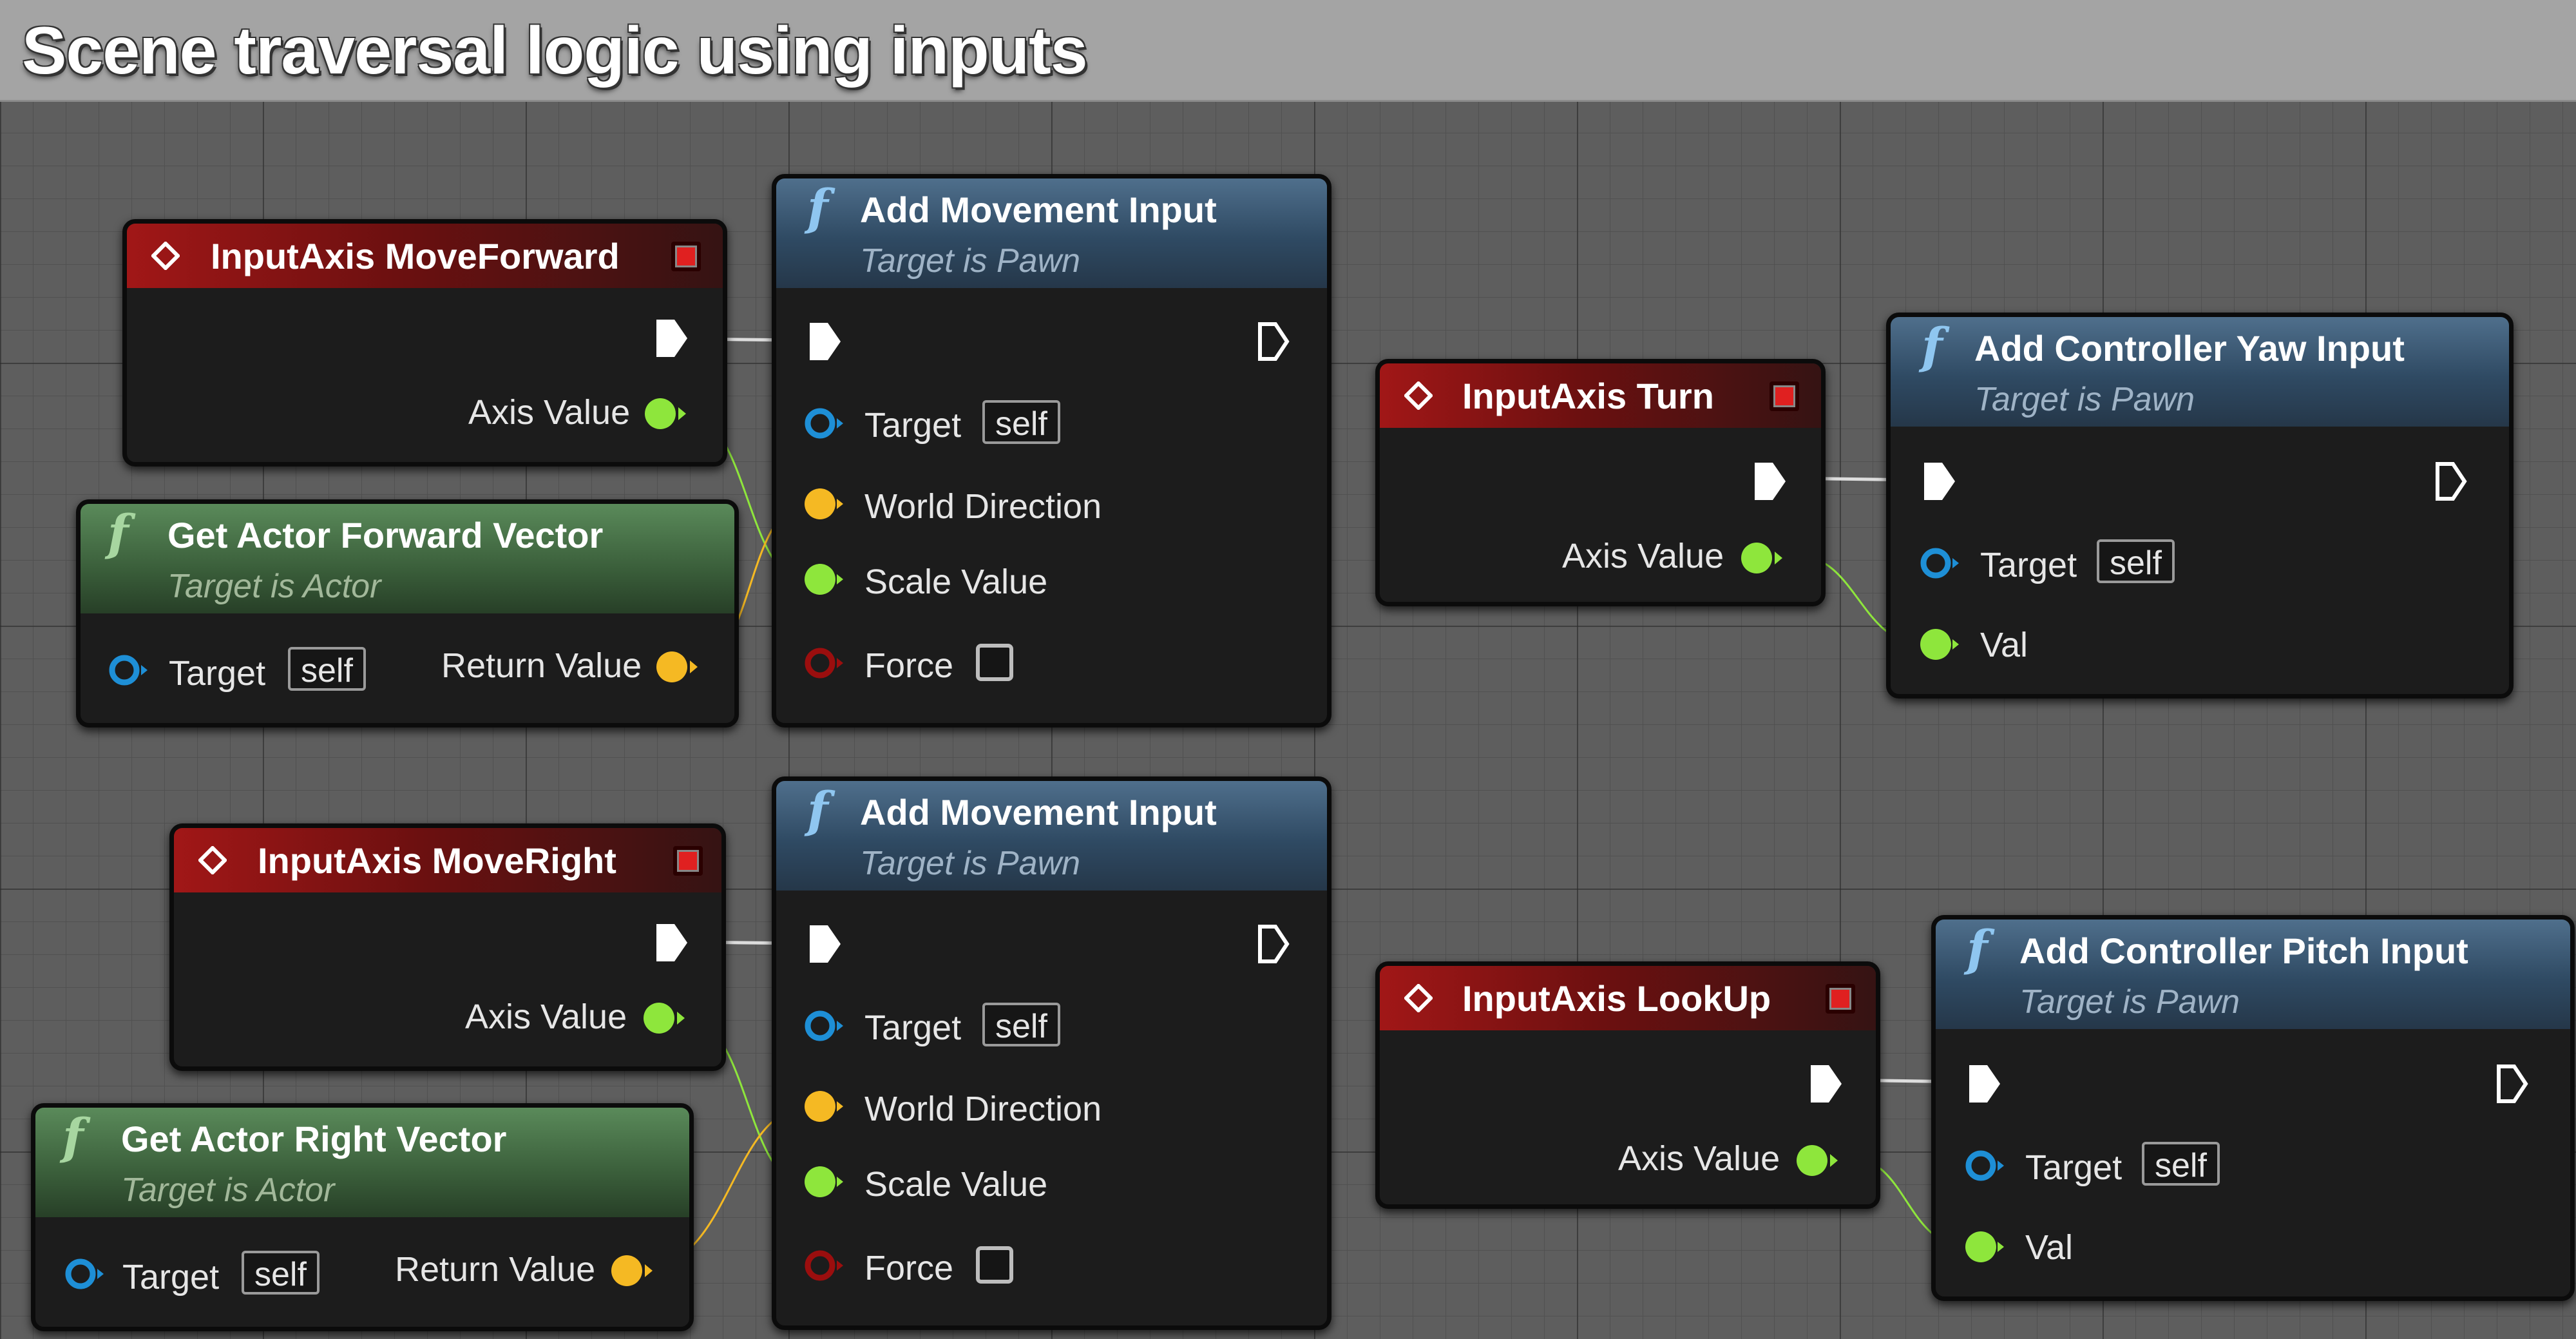 This screenshot has height=1339, width=2576. I want to click on node-title: Get Actor Right Vector, so click(314, 1139).